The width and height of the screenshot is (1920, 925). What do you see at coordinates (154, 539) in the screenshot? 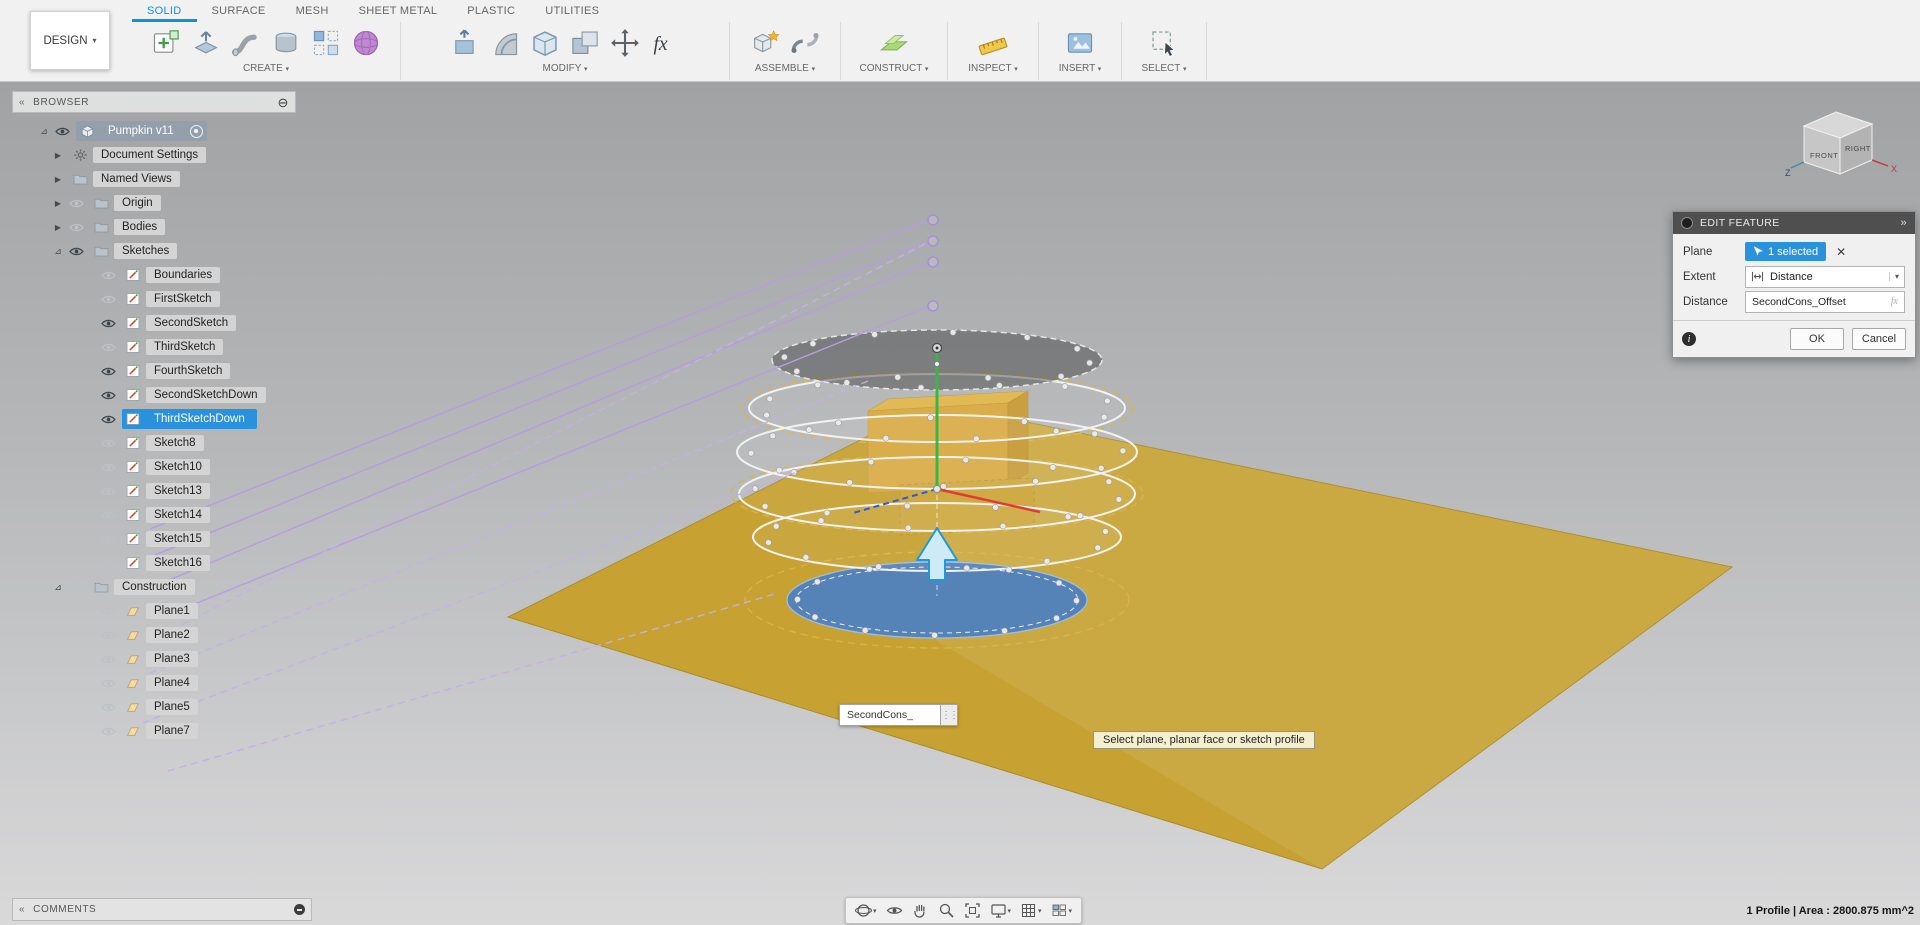
I see `browser-item-sketch15: Sketch15` at bounding box center [154, 539].